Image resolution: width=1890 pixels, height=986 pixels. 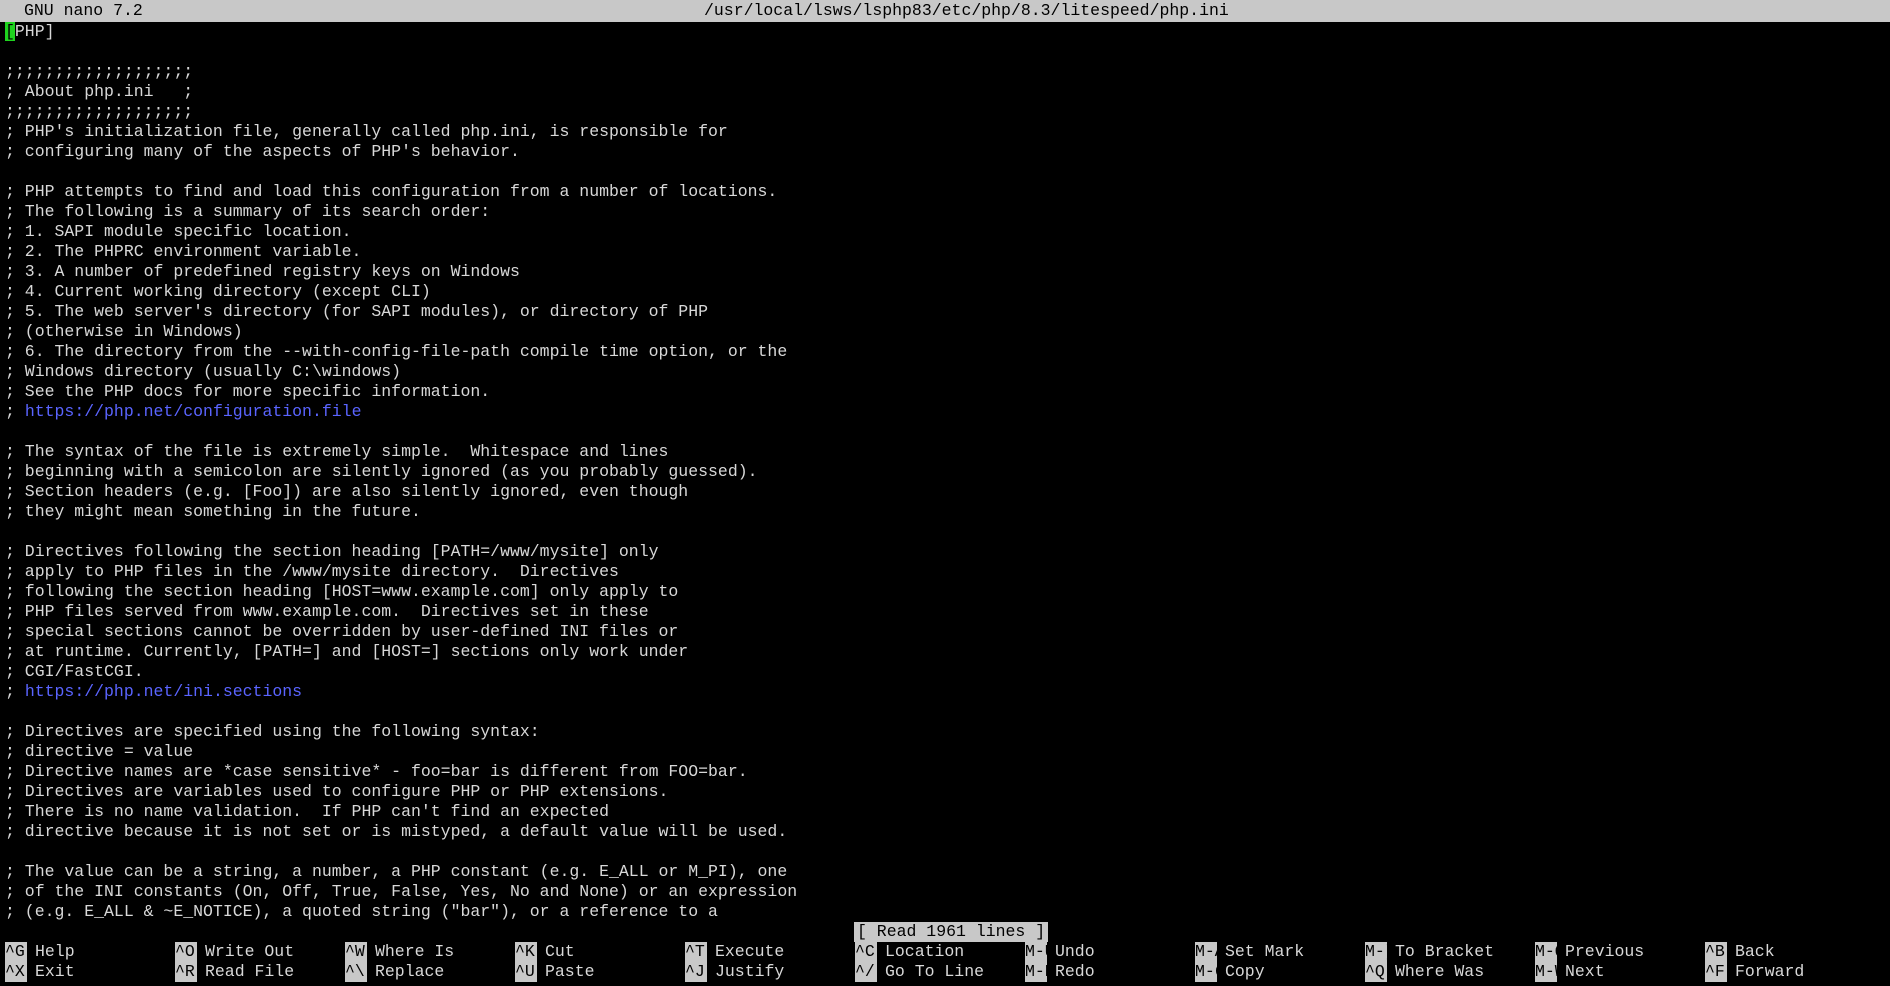 I want to click on shortcut-label: Read File, so click(x=250, y=971).